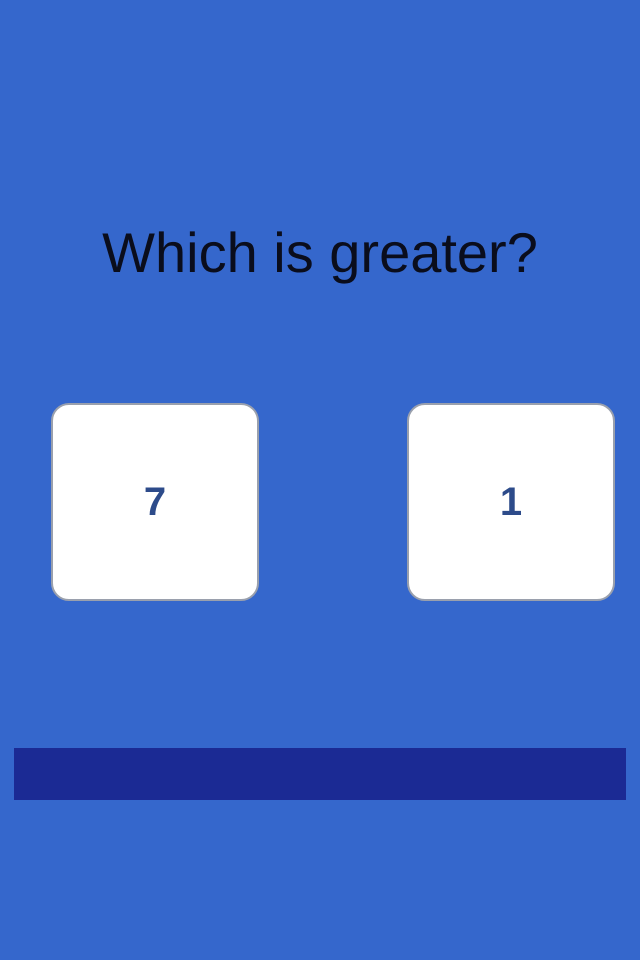  I want to click on number-button: 7, so click(155, 502).